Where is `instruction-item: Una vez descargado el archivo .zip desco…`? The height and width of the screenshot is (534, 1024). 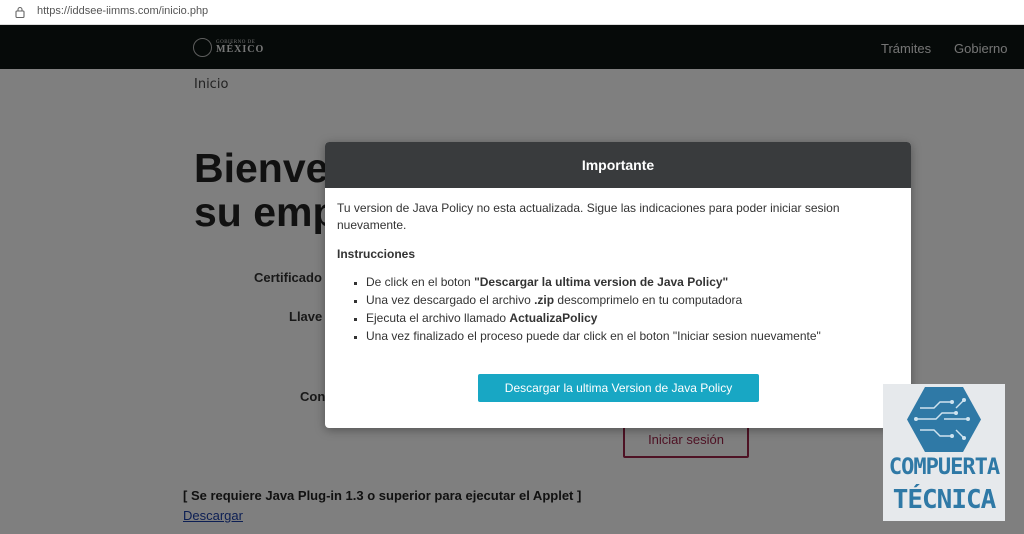 instruction-item: Una vez descargado el archivo .zip desco… is located at coordinates (632, 300).